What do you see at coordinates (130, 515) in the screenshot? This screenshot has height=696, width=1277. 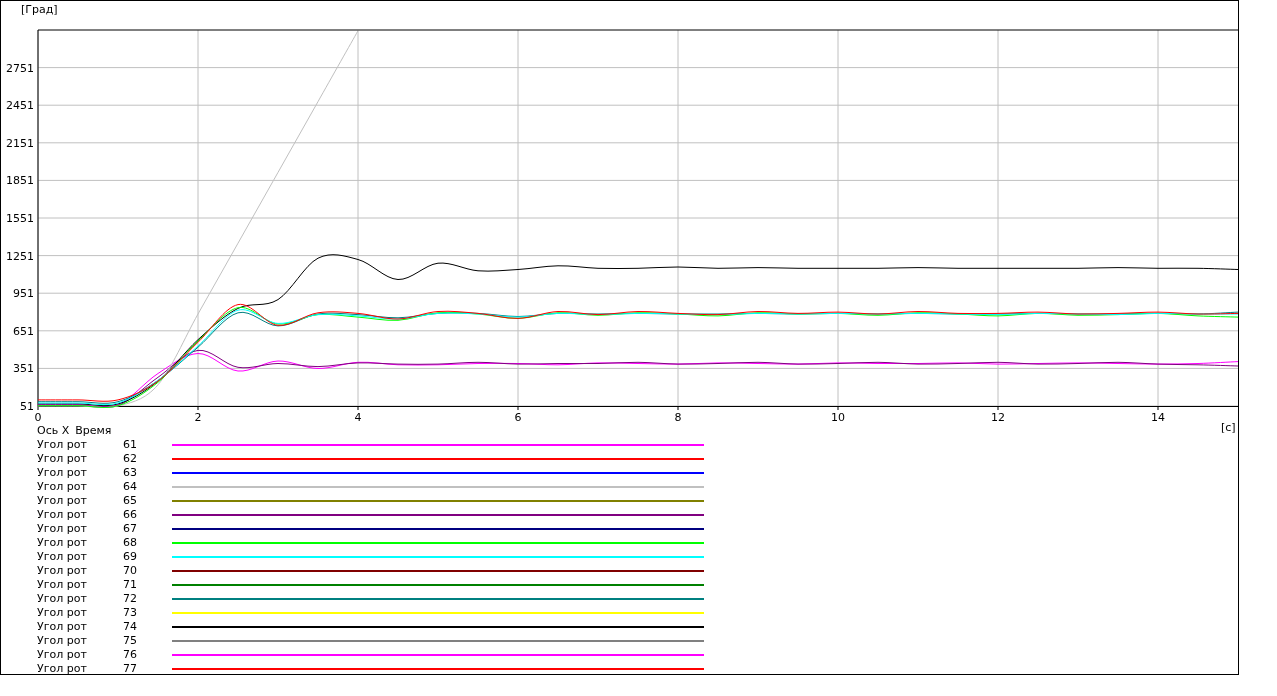 I see `legend-number: 66` at bounding box center [130, 515].